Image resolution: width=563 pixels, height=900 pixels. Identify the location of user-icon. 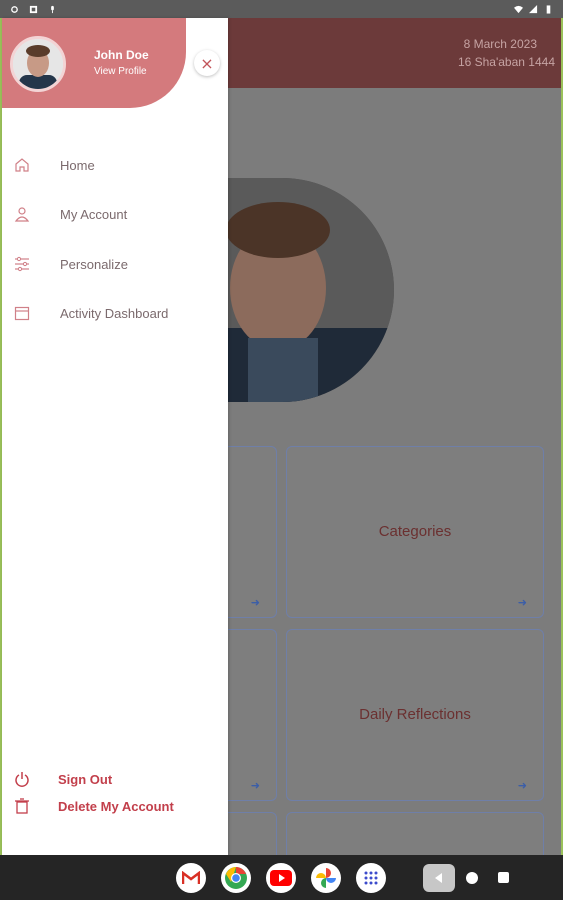
(22, 214).